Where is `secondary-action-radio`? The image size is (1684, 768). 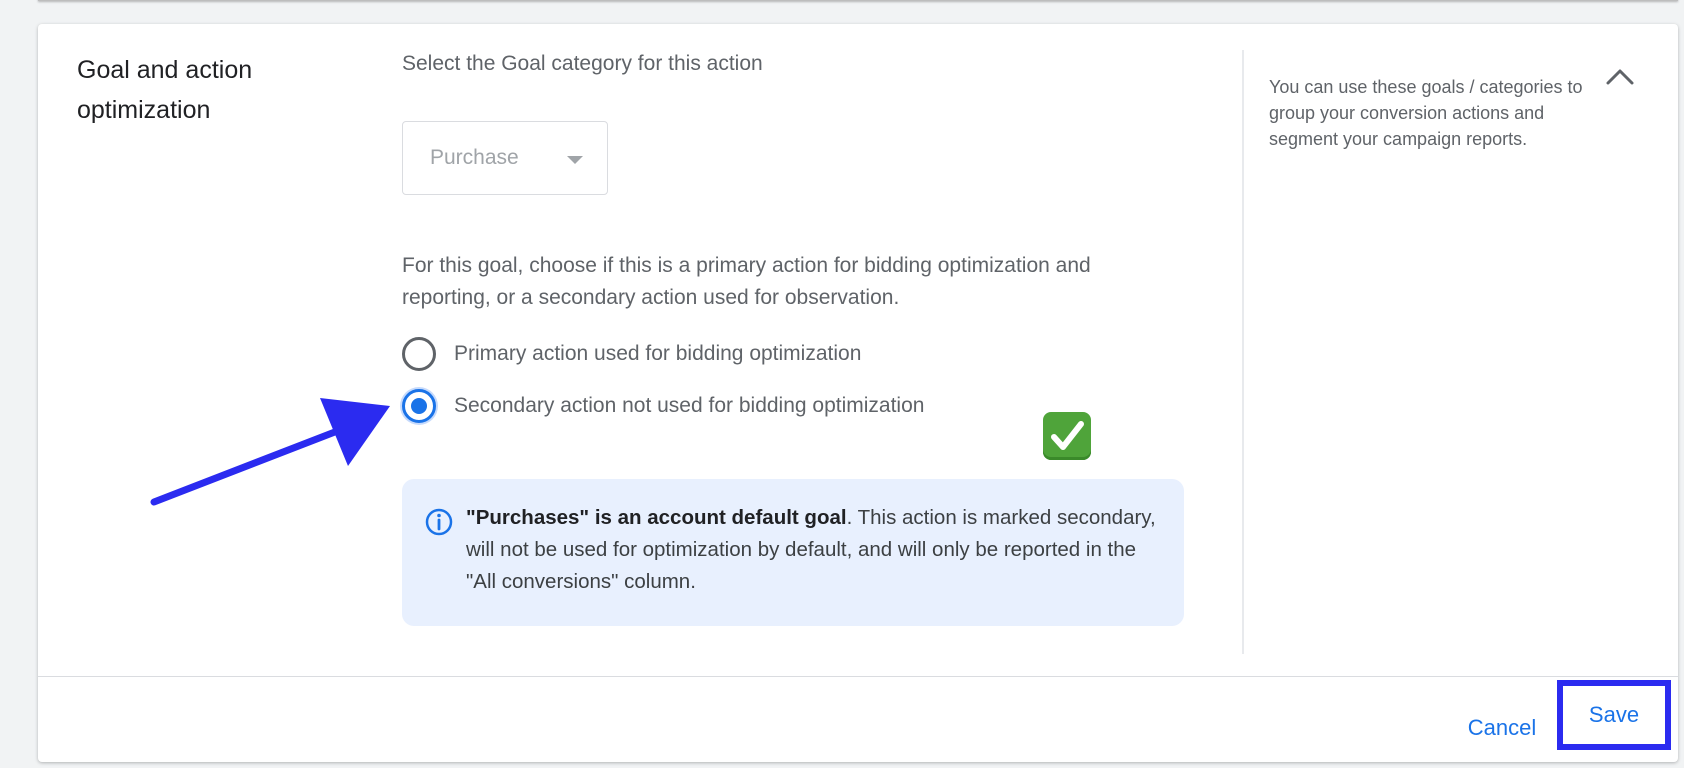 secondary-action-radio is located at coordinates (419, 406).